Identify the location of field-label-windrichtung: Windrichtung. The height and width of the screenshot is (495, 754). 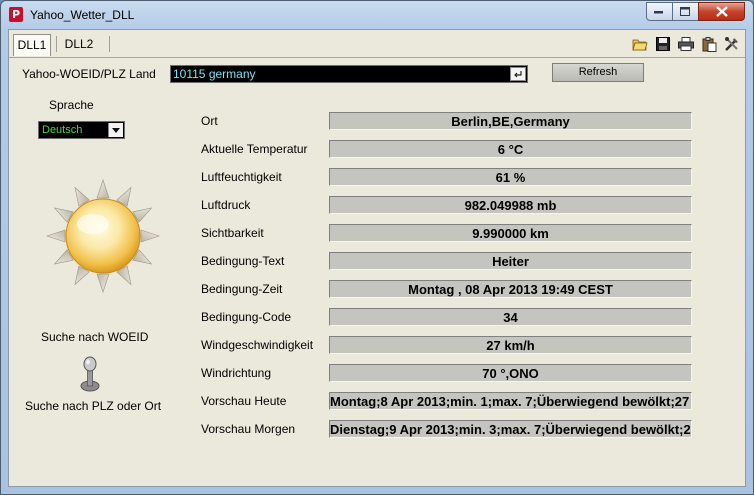
(236, 373).